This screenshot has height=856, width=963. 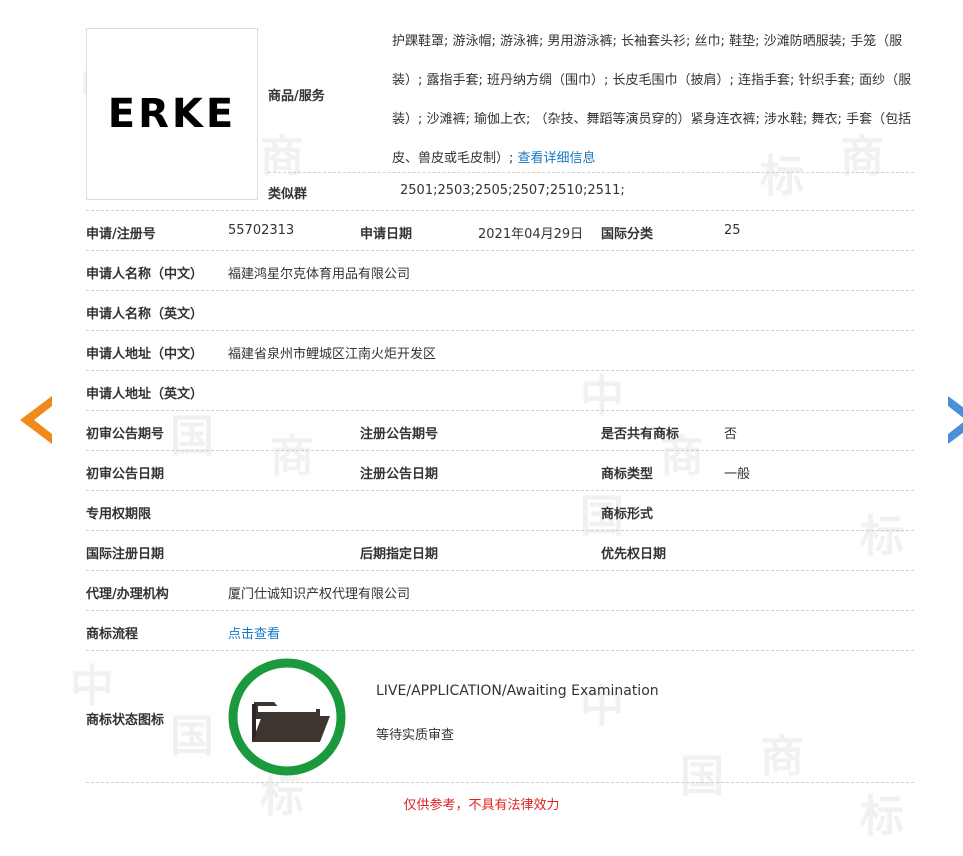 What do you see at coordinates (627, 514) in the screenshot?
I see `tm-form-label: 商标形式` at bounding box center [627, 514].